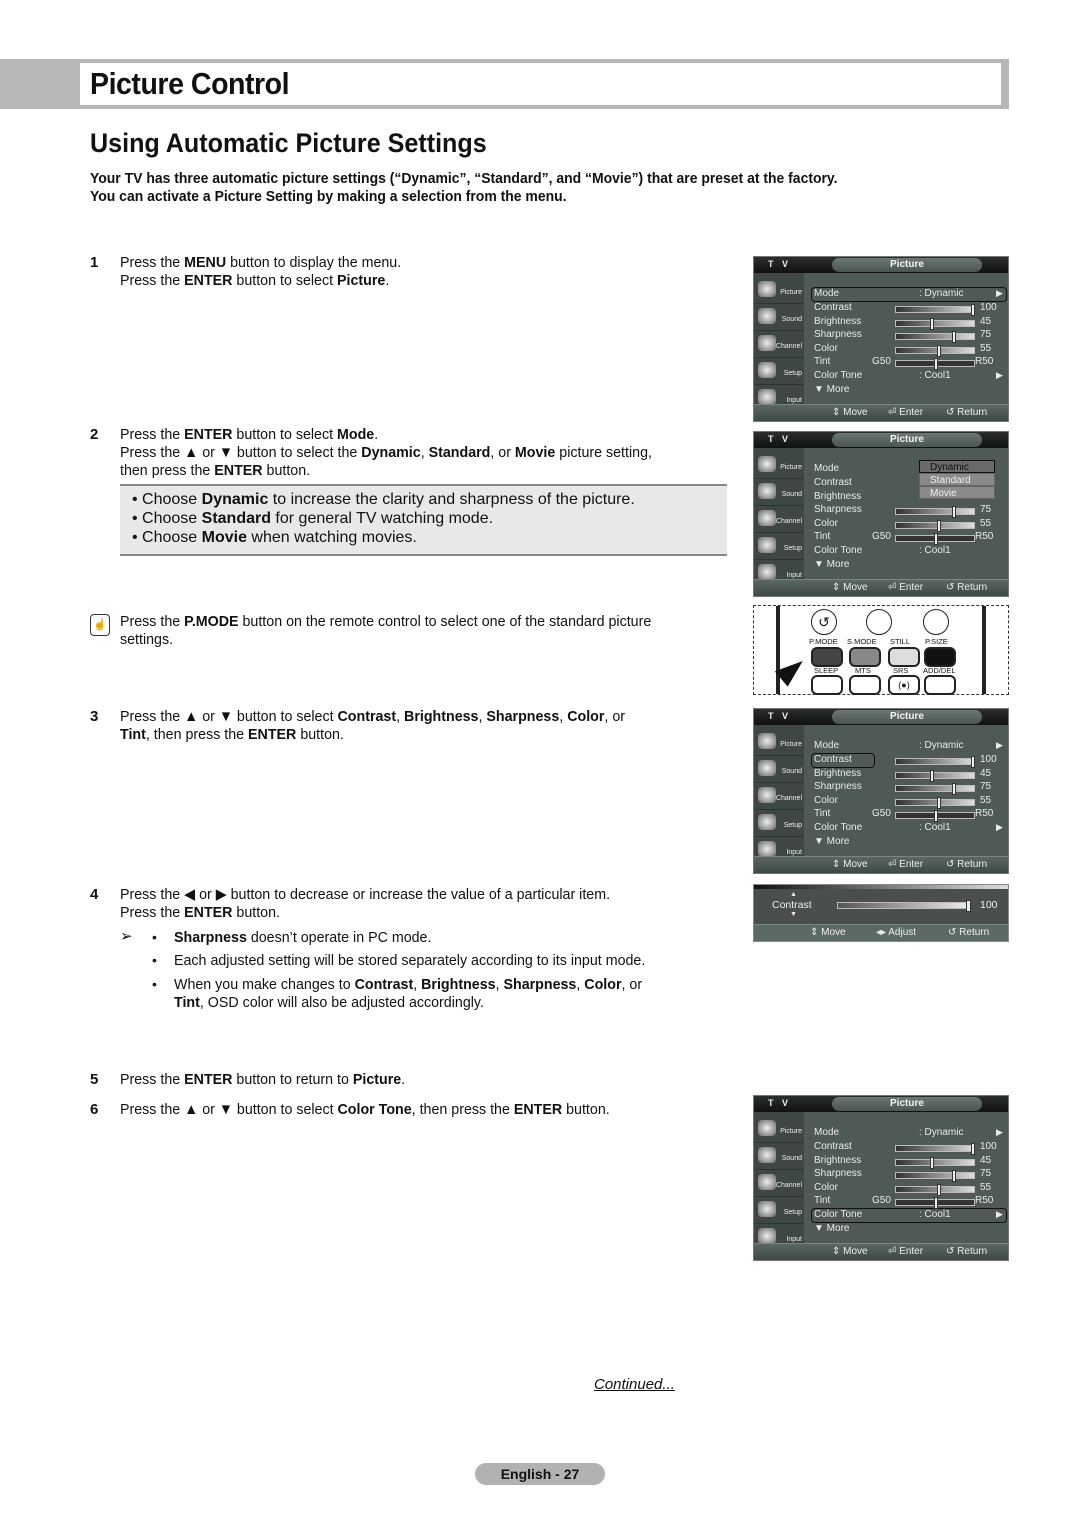  What do you see at coordinates (940, 657) in the screenshot?
I see `psize-button` at bounding box center [940, 657].